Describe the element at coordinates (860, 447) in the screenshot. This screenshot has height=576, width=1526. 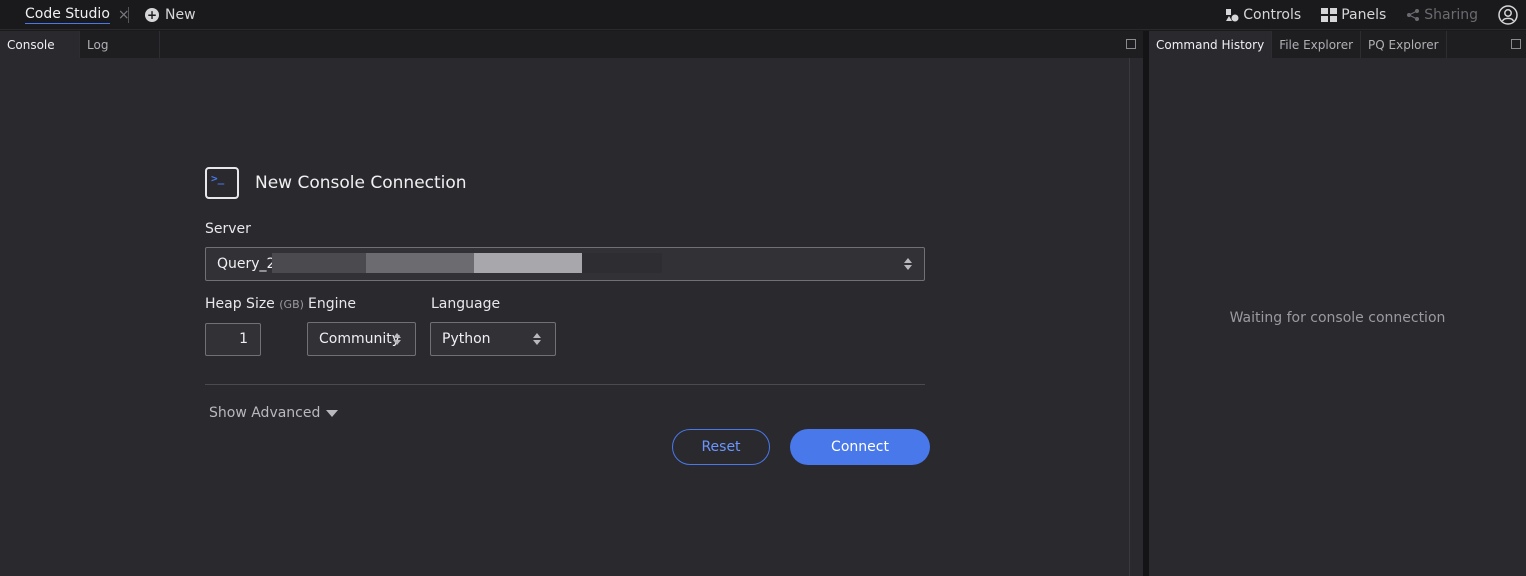
I see `connect-button: Connect` at that location.